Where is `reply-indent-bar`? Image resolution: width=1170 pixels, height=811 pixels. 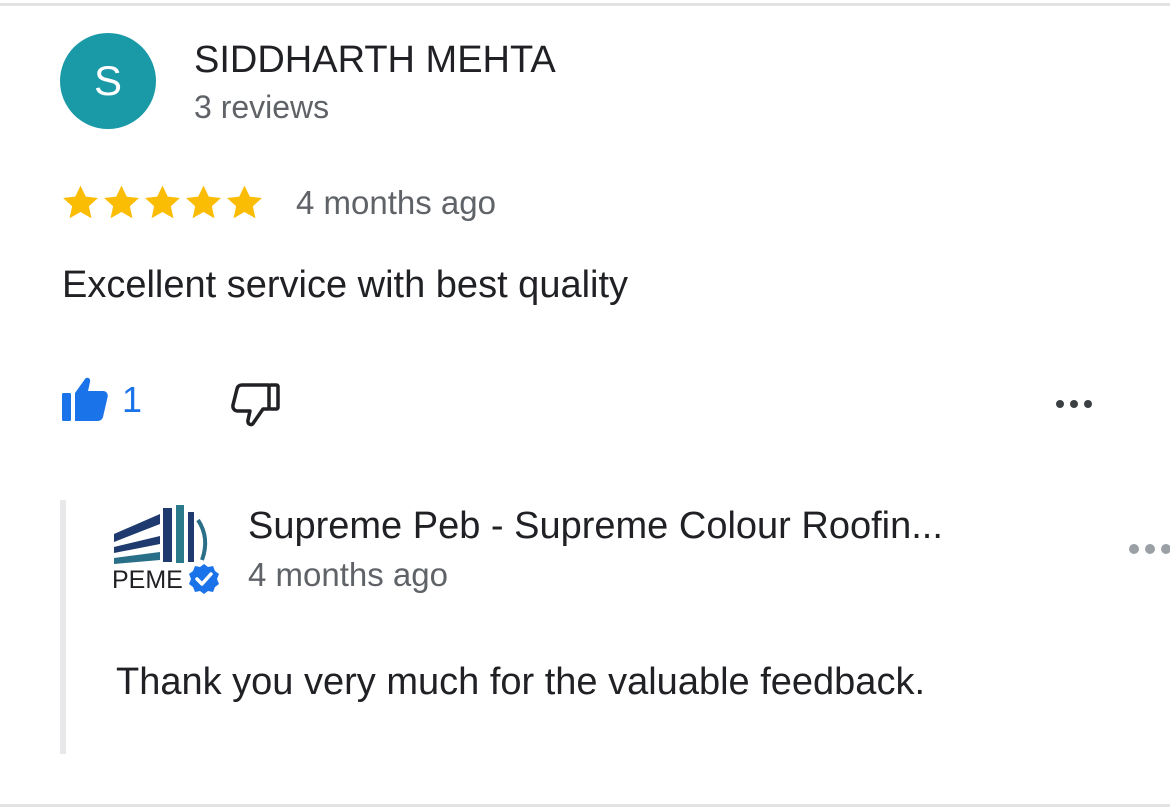 reply-indent-bar is located at coordinates (63, 627).